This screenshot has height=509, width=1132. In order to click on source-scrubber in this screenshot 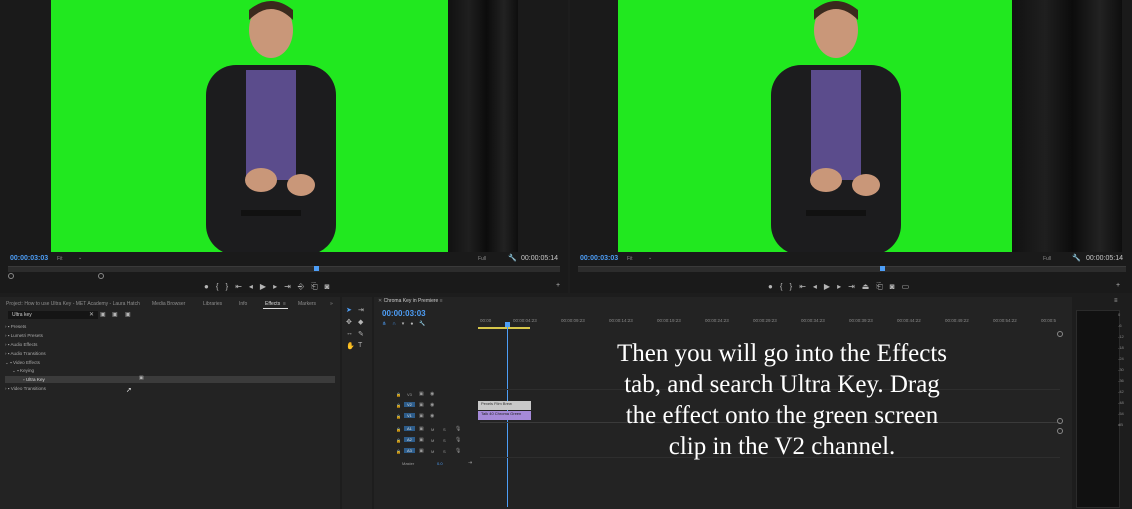, I will do `click(284, 269)`.